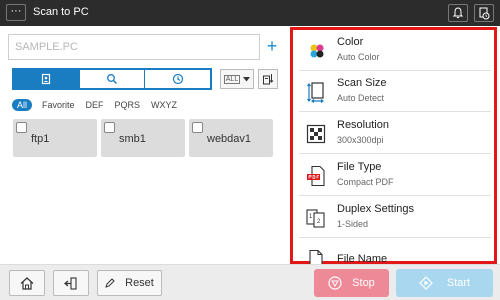 The height and width of the screenshot is (300, 500). Describe the element at coordinates (40, 139) in the screenshot. I see `destination-name: ftp1` at that location.